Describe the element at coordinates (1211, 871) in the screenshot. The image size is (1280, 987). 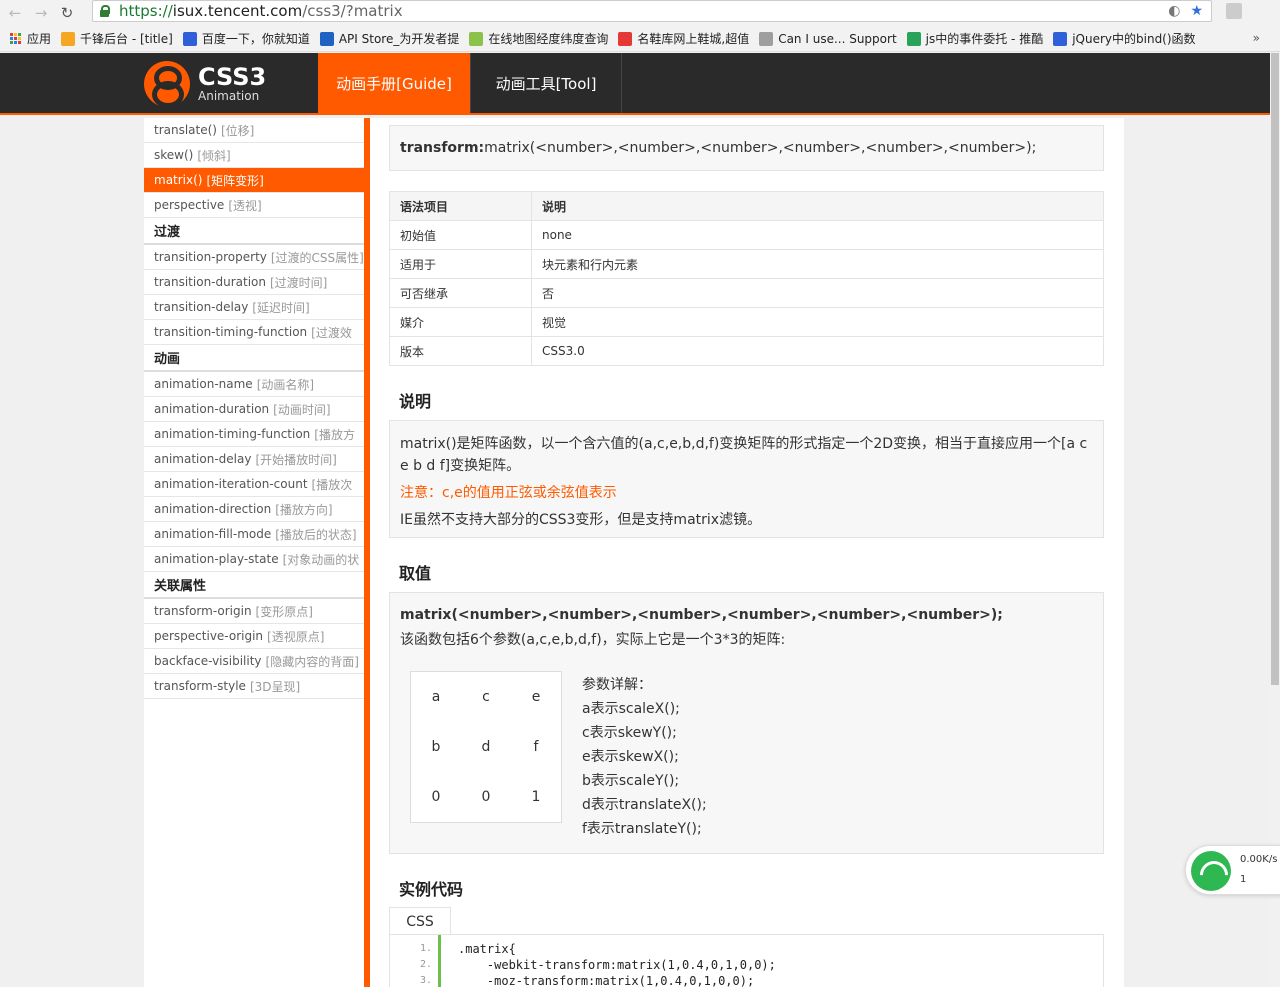
I see `wifi-icon` at that location.